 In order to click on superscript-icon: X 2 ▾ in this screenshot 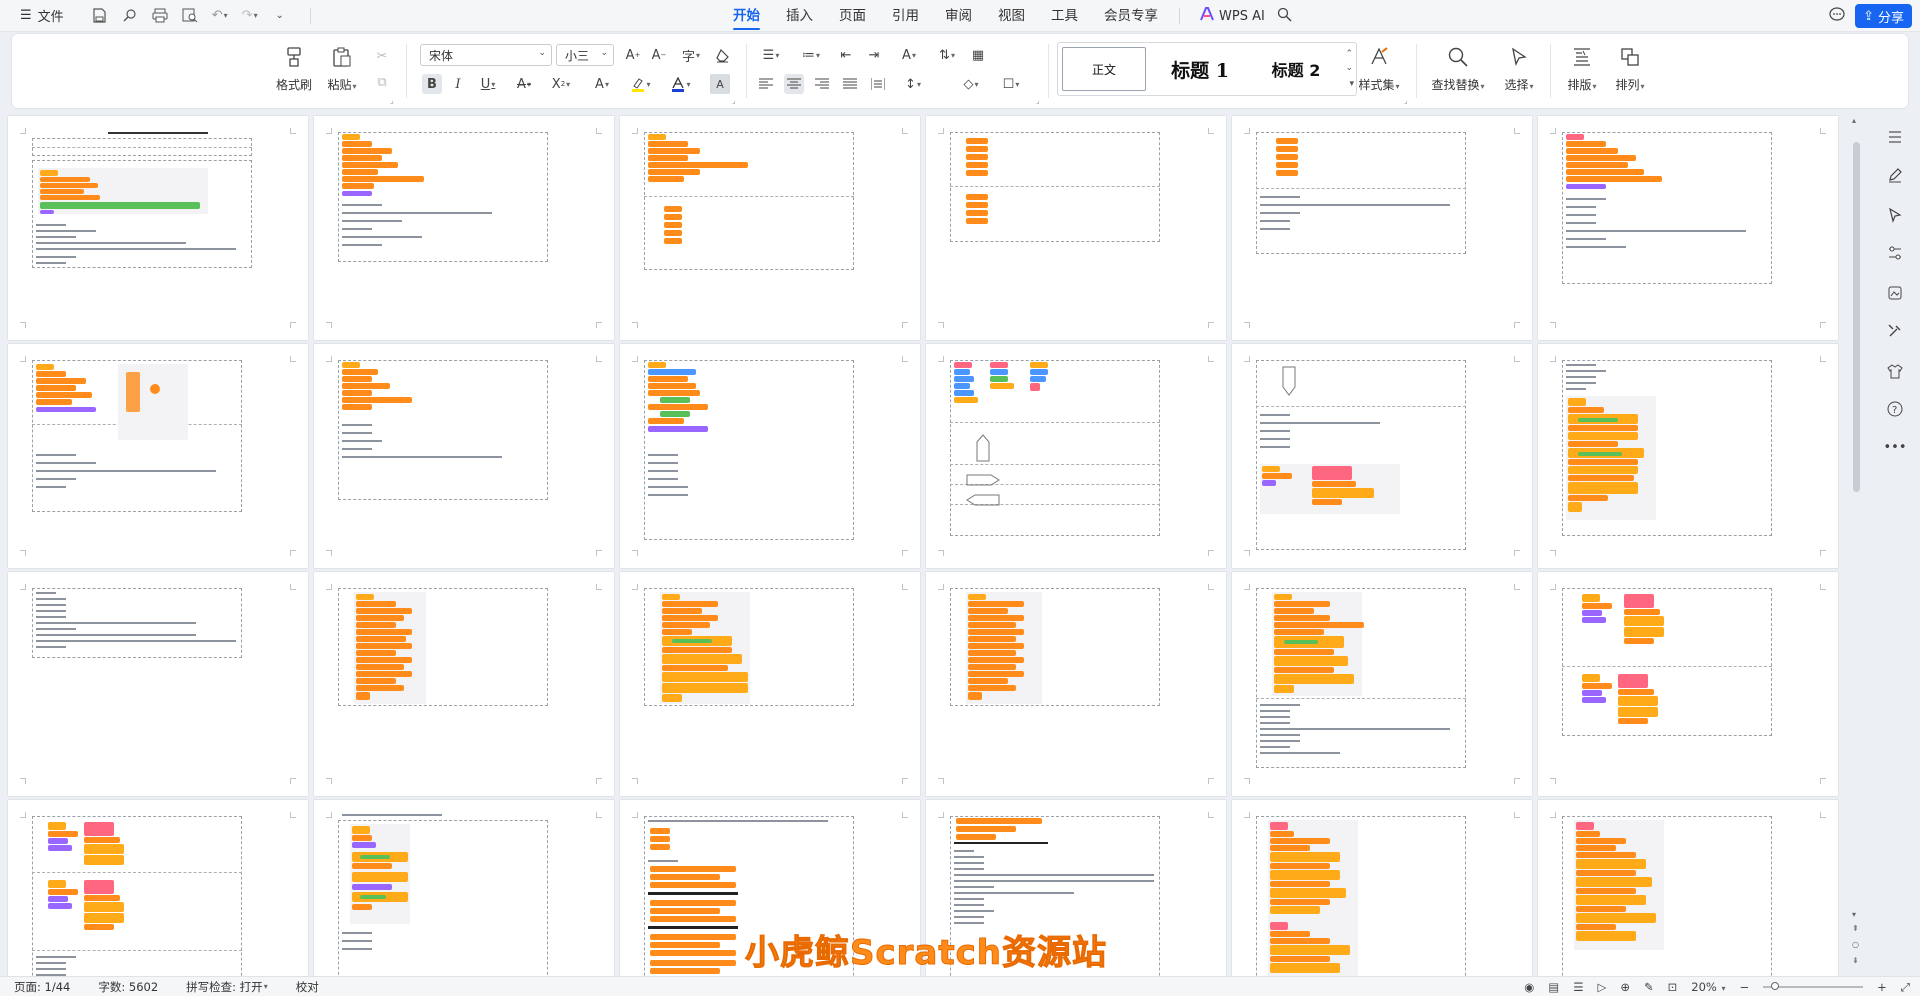, I will do `click(561, 84)`.